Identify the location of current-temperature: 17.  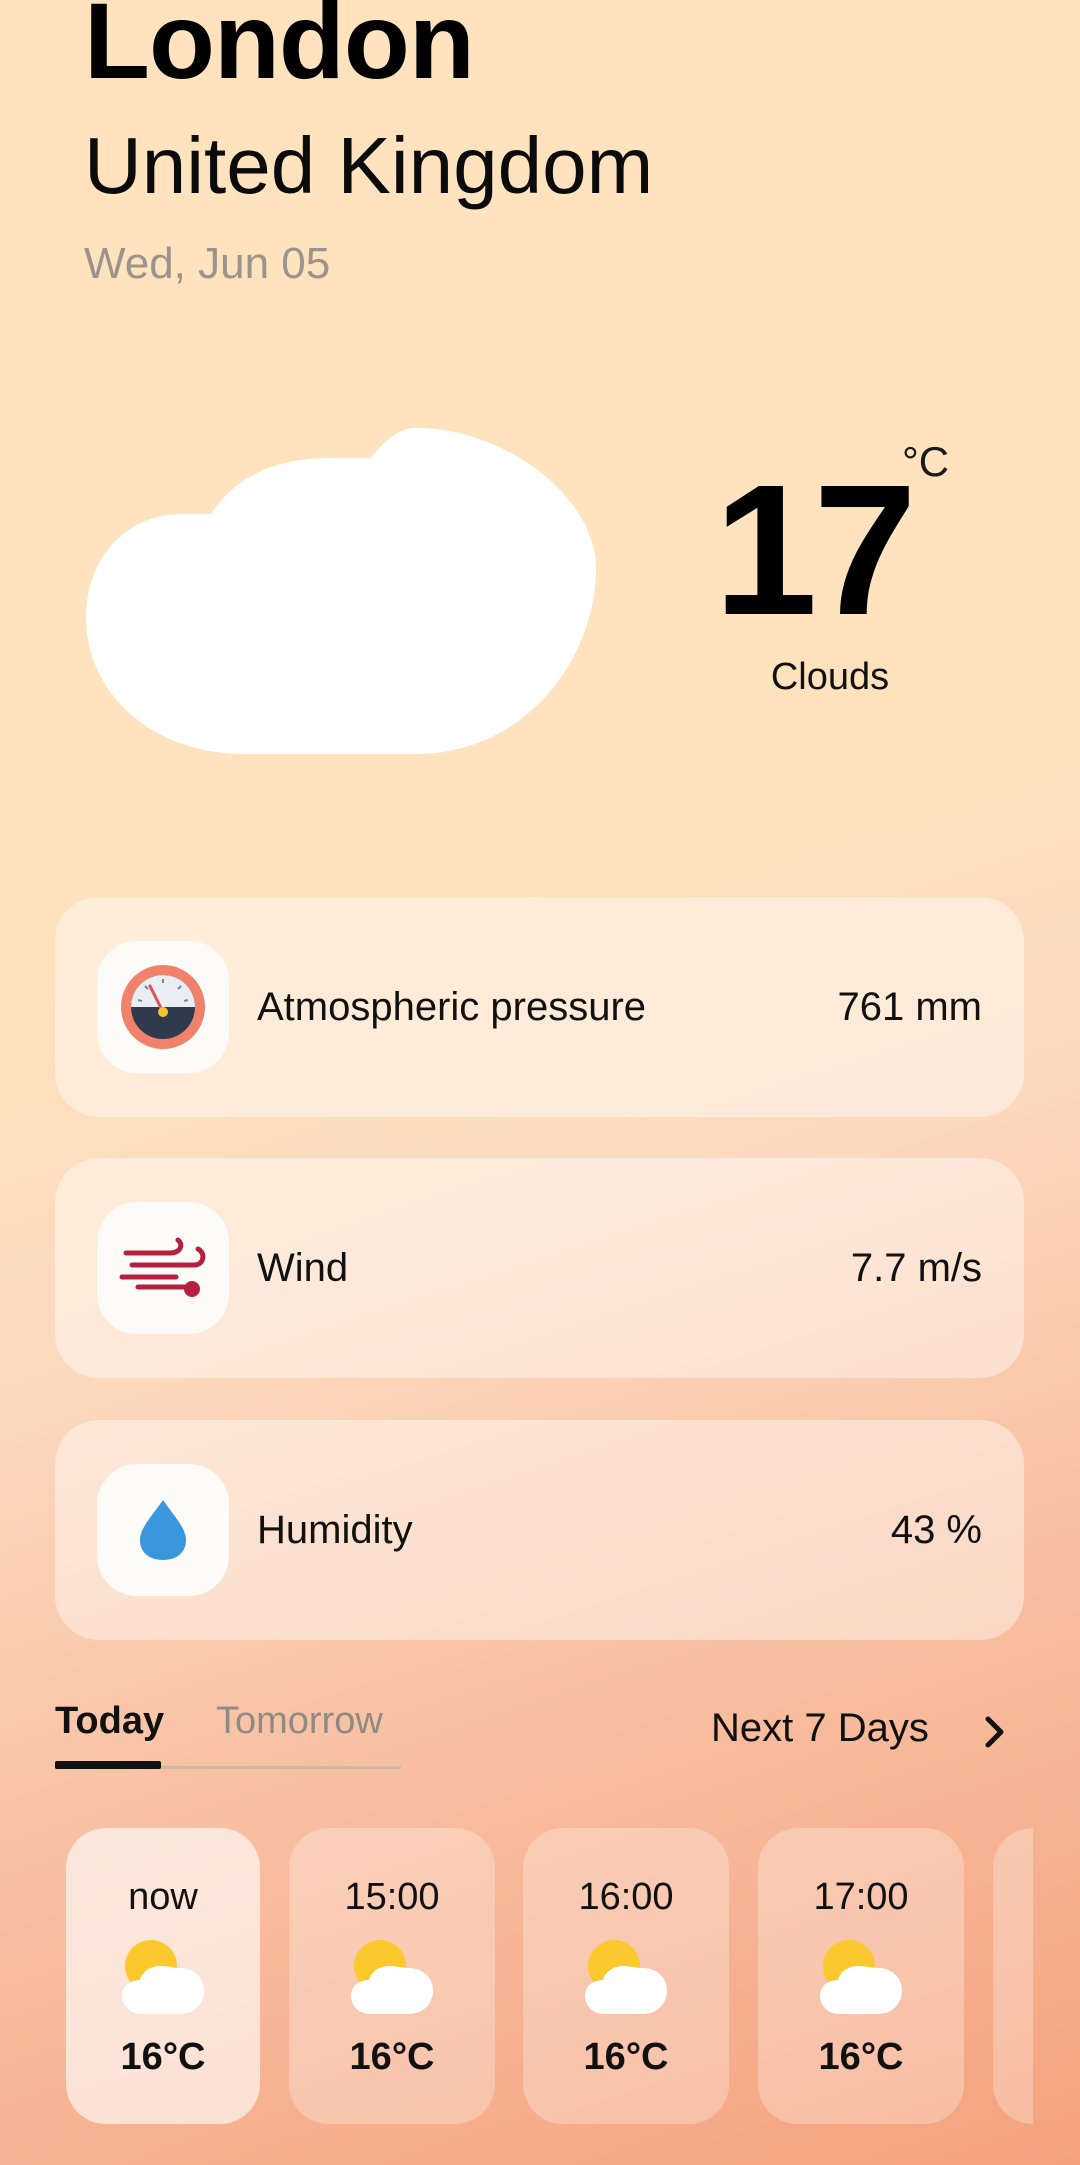
(815, 550).